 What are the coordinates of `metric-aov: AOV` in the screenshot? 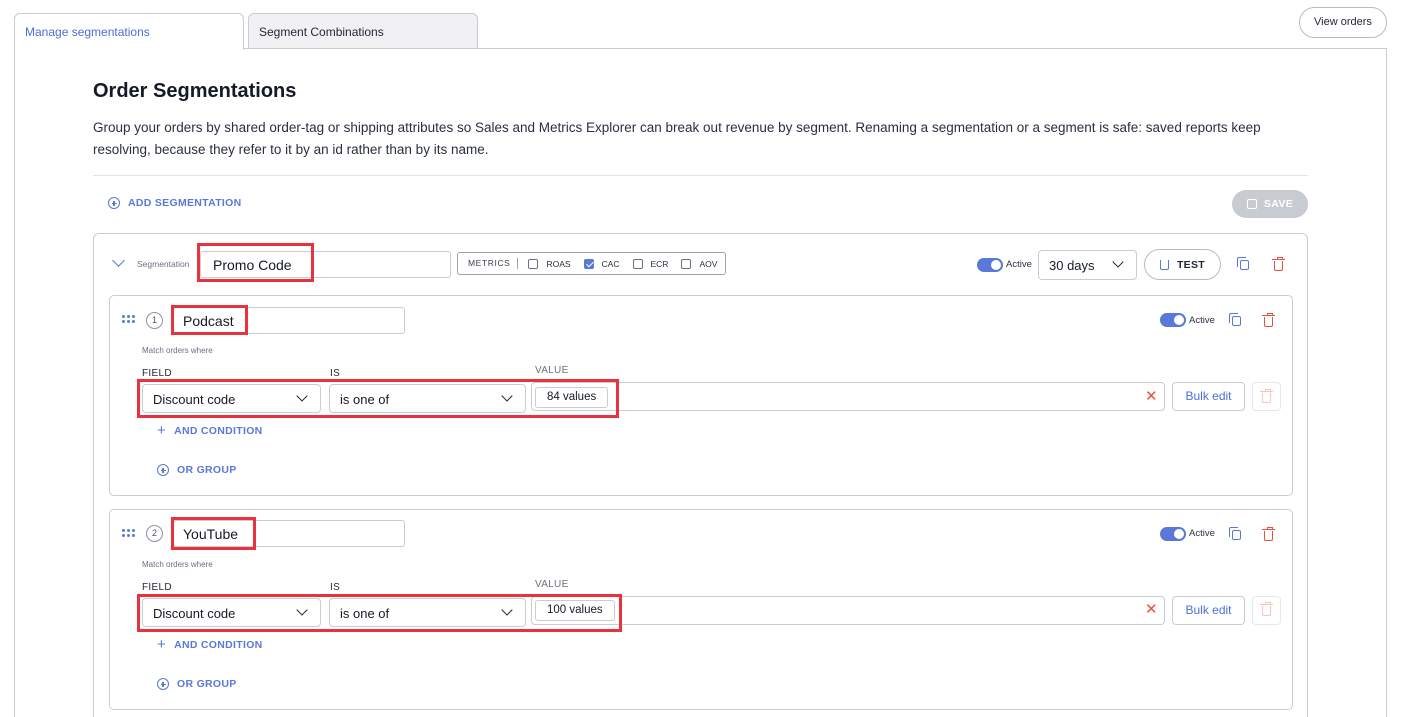 It's located at (699, 263).